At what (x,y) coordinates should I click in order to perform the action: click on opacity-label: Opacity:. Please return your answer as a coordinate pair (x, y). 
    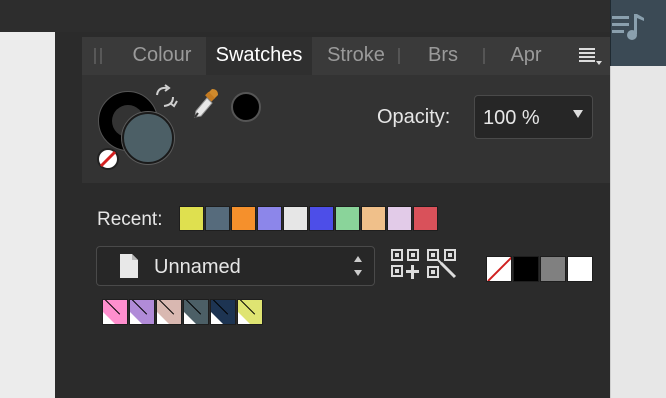
    Looking at the image, I should click on (414, 117).